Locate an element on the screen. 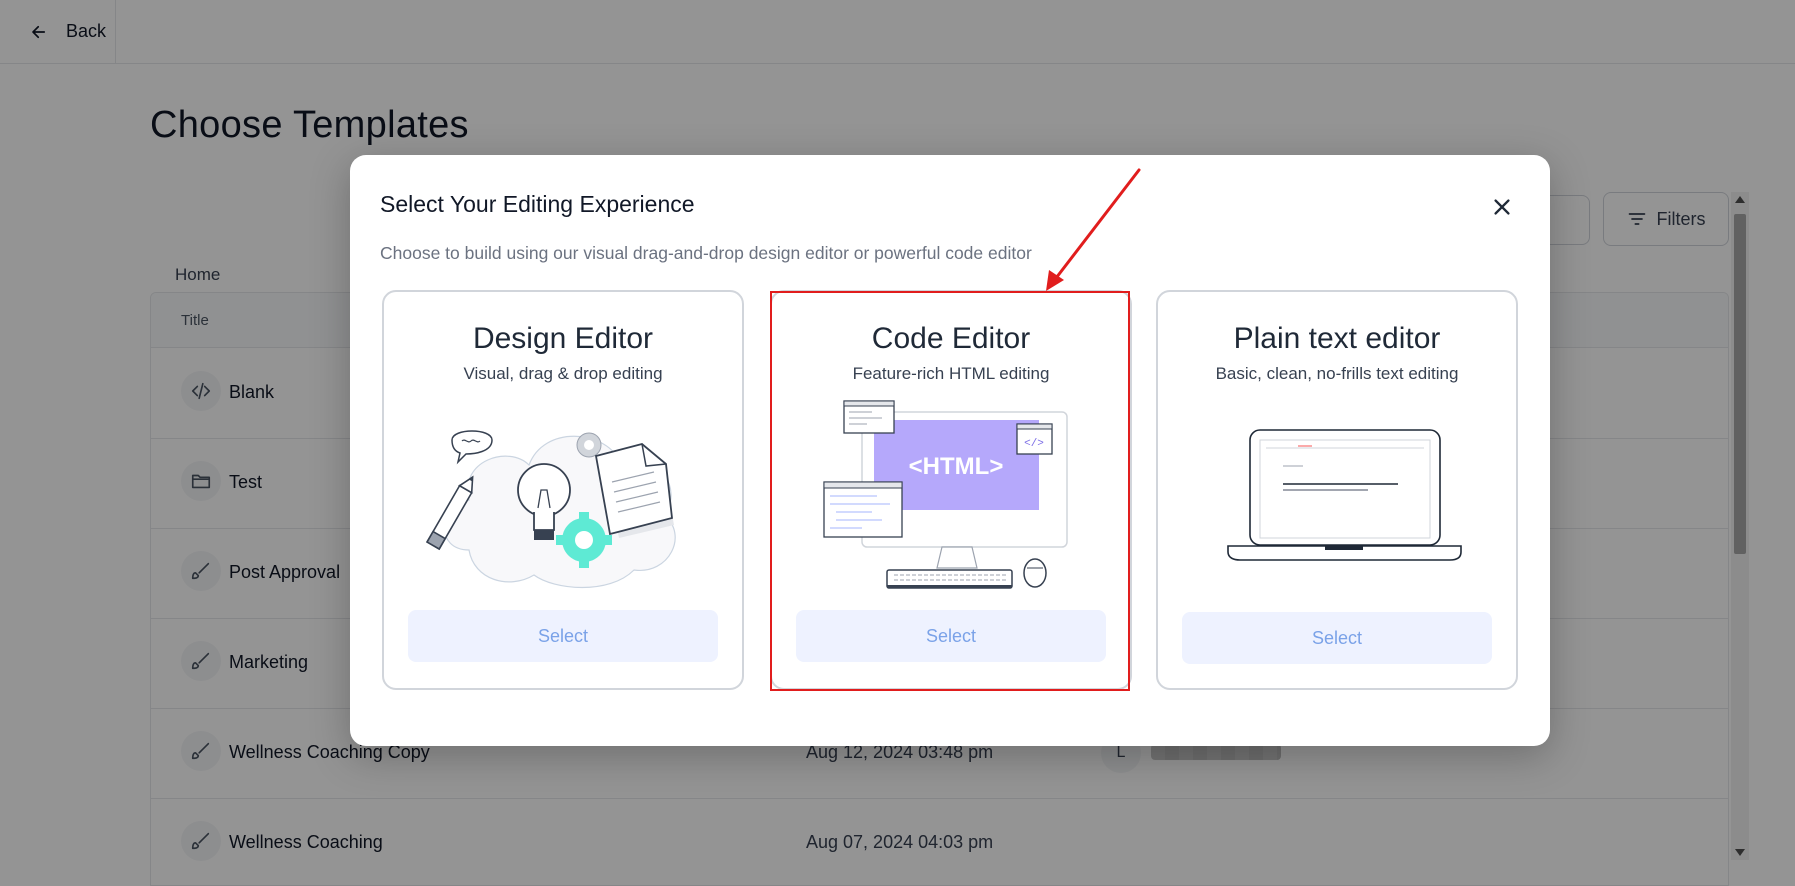  html-screen-text: <HTML> is located at coordinates (956, 466).